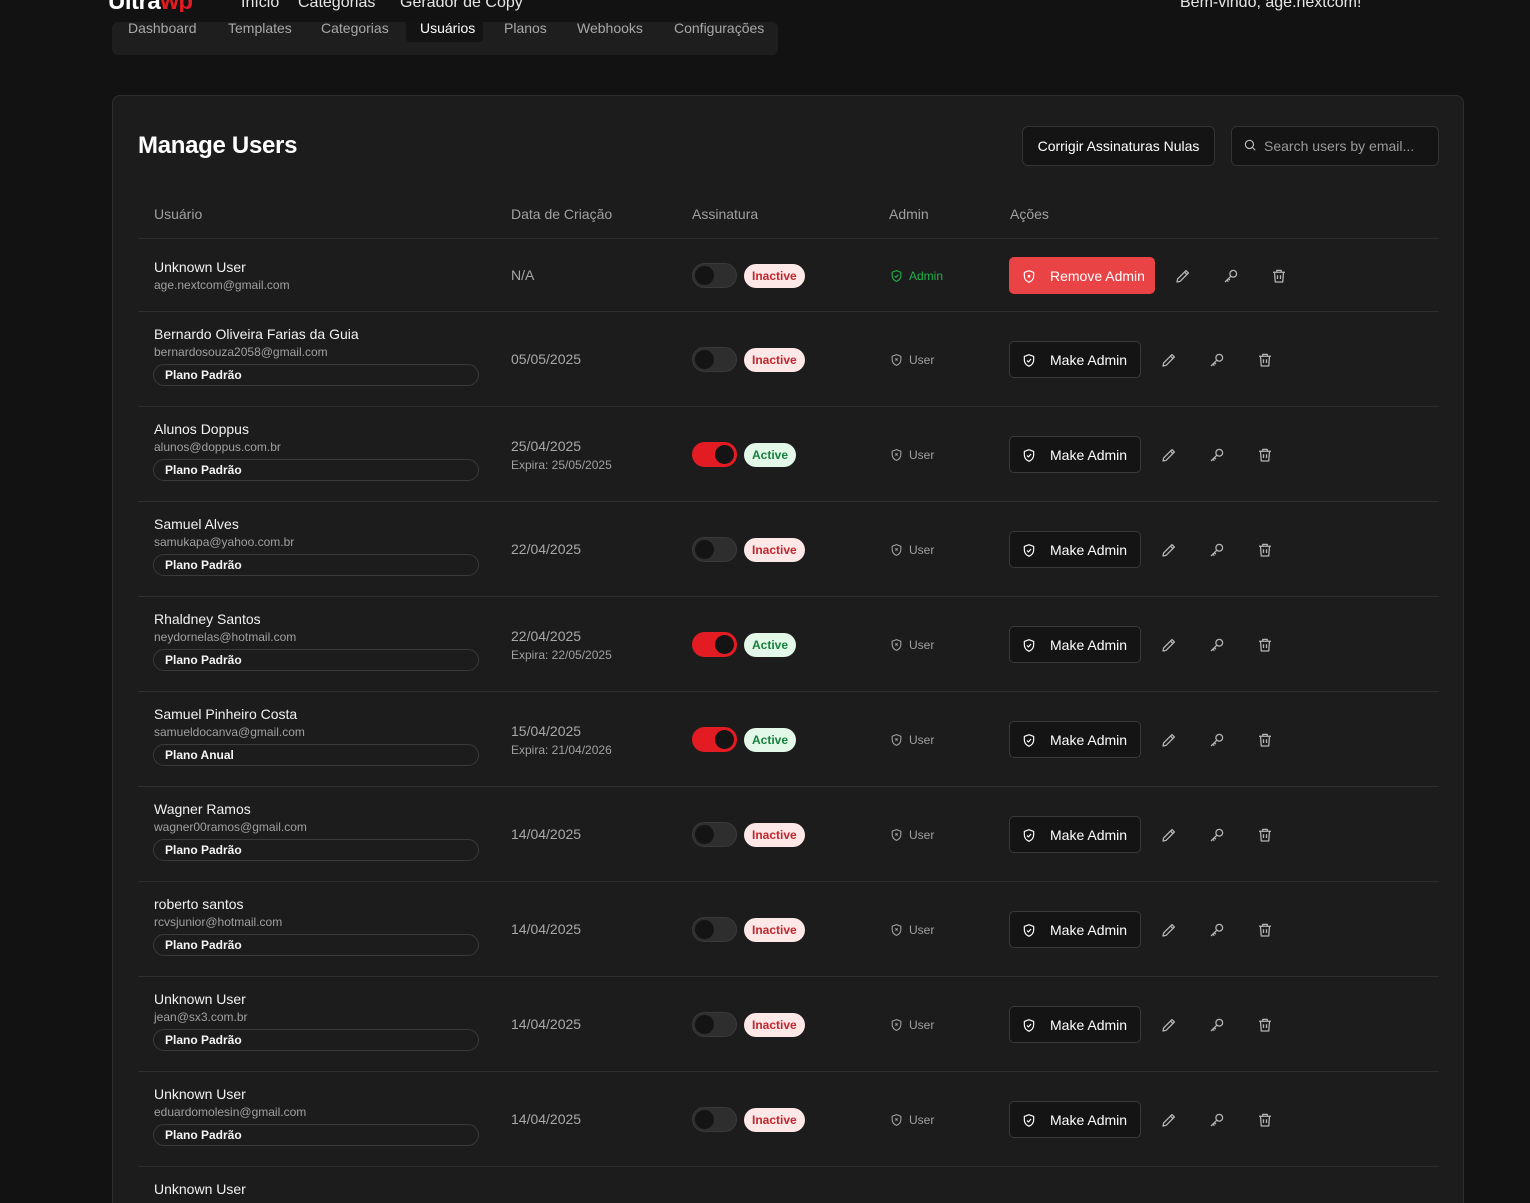  I want to click on user-email: samukapa@yahoo.com.br, so click(224, 542).